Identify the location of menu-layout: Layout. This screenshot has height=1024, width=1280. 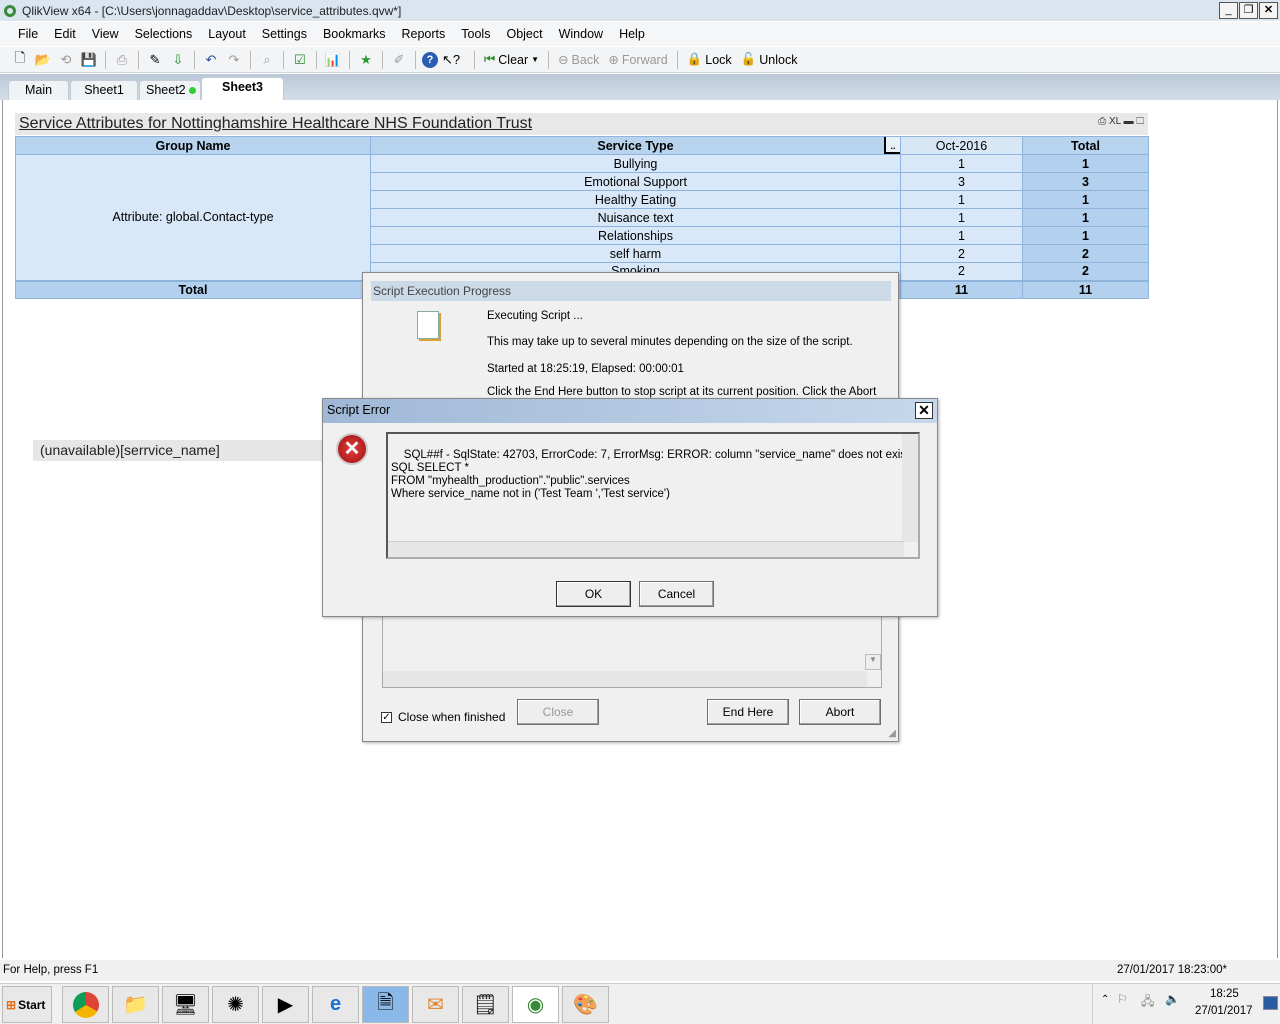
(227, 34).